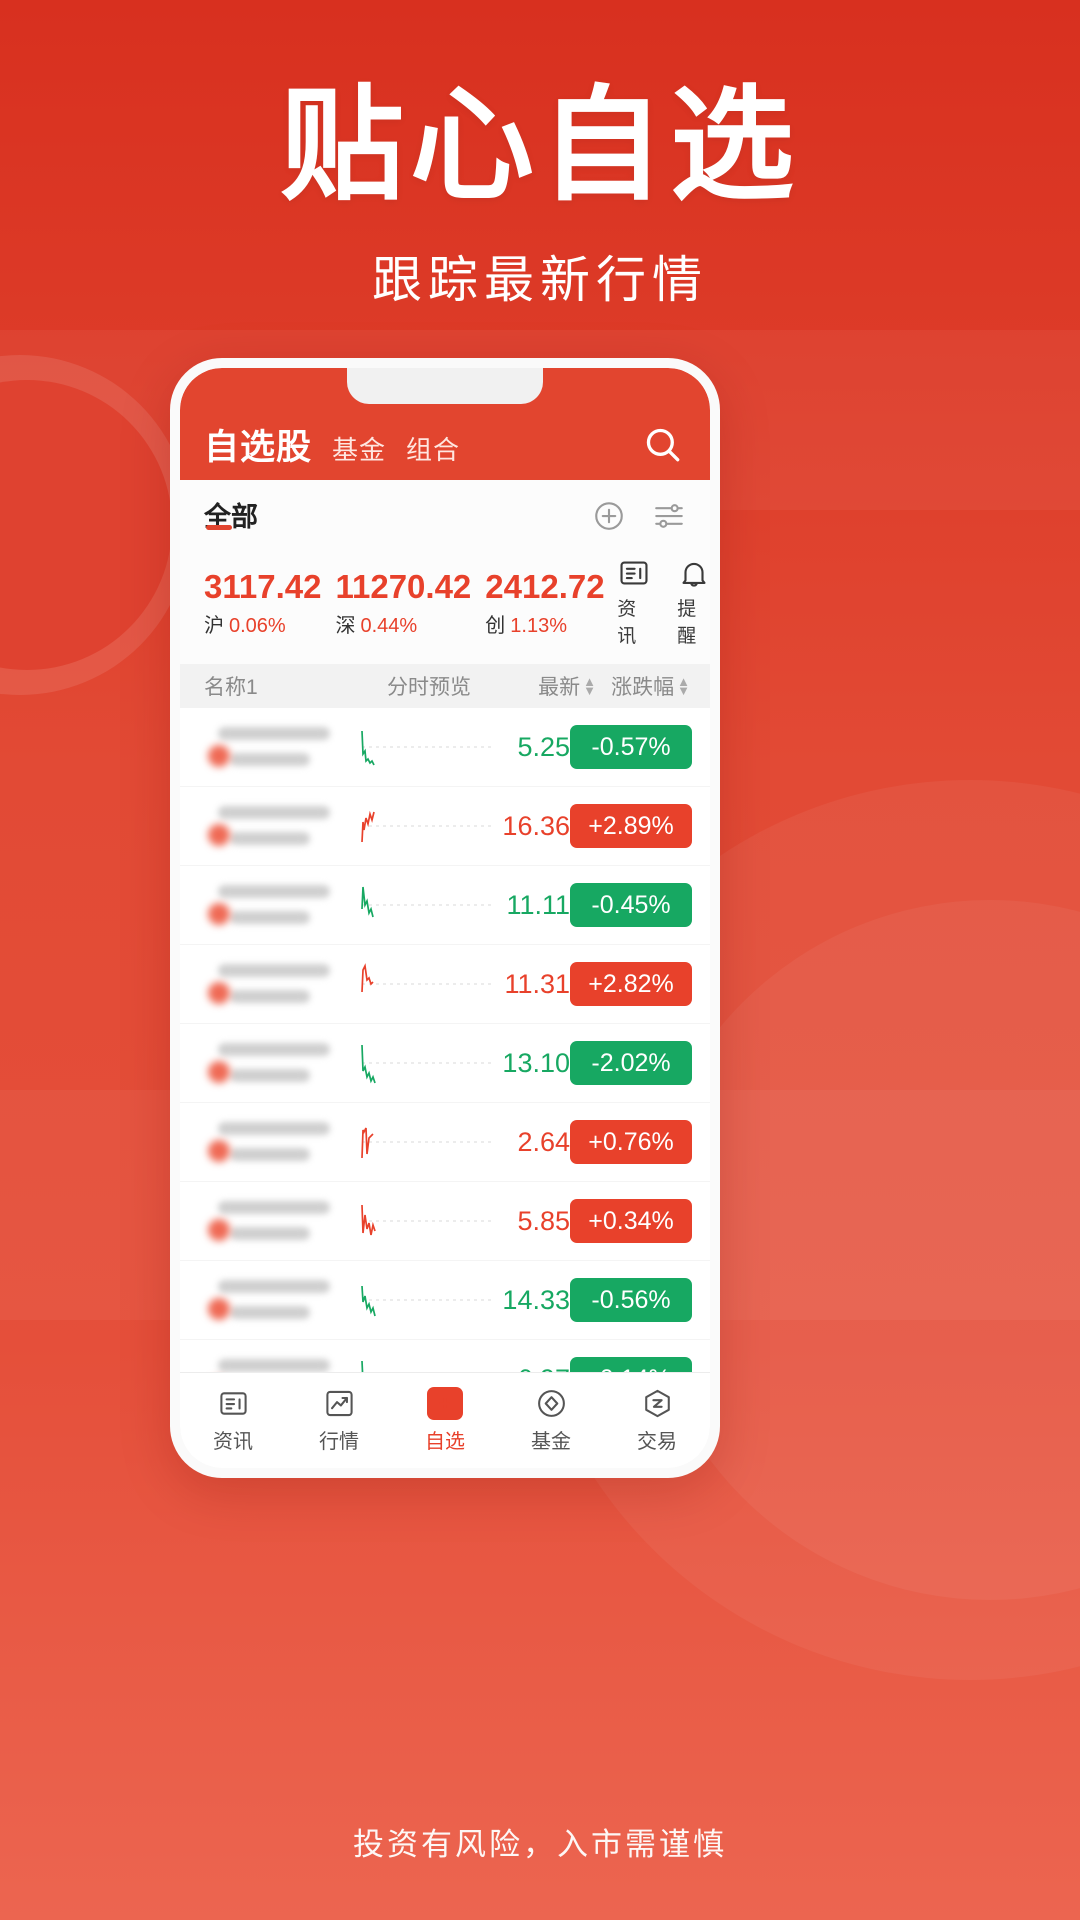  What do you see at coordinates (445, 1442) in the screenshot?
I see `nav-item-label: 自选` at bounding box center [445, 1442].